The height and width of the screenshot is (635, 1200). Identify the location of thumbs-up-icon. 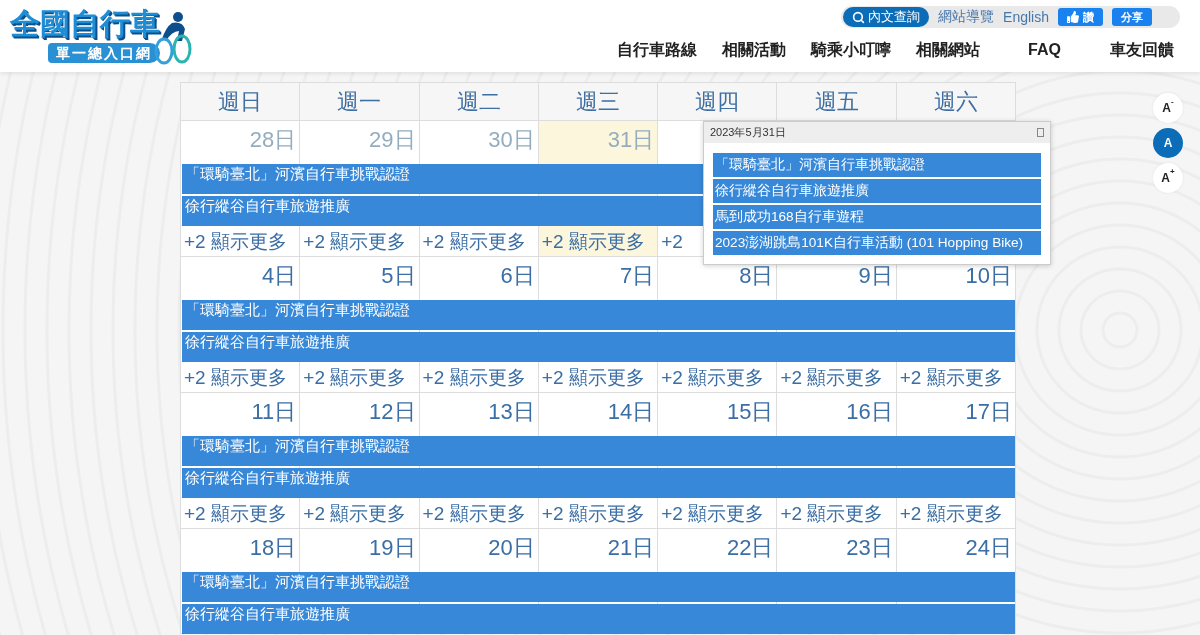
(1073, 17).